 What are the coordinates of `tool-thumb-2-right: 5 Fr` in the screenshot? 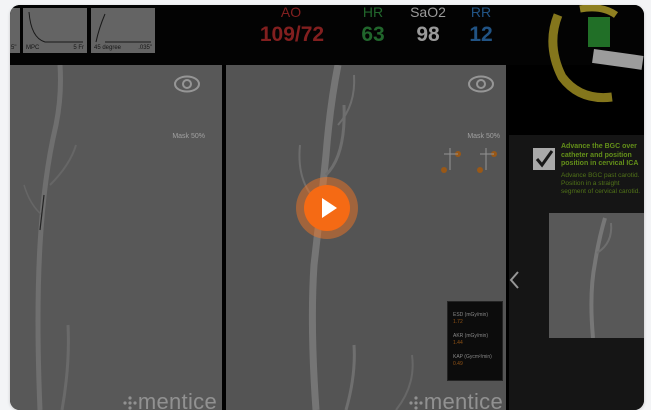 It's located at (78, 48).